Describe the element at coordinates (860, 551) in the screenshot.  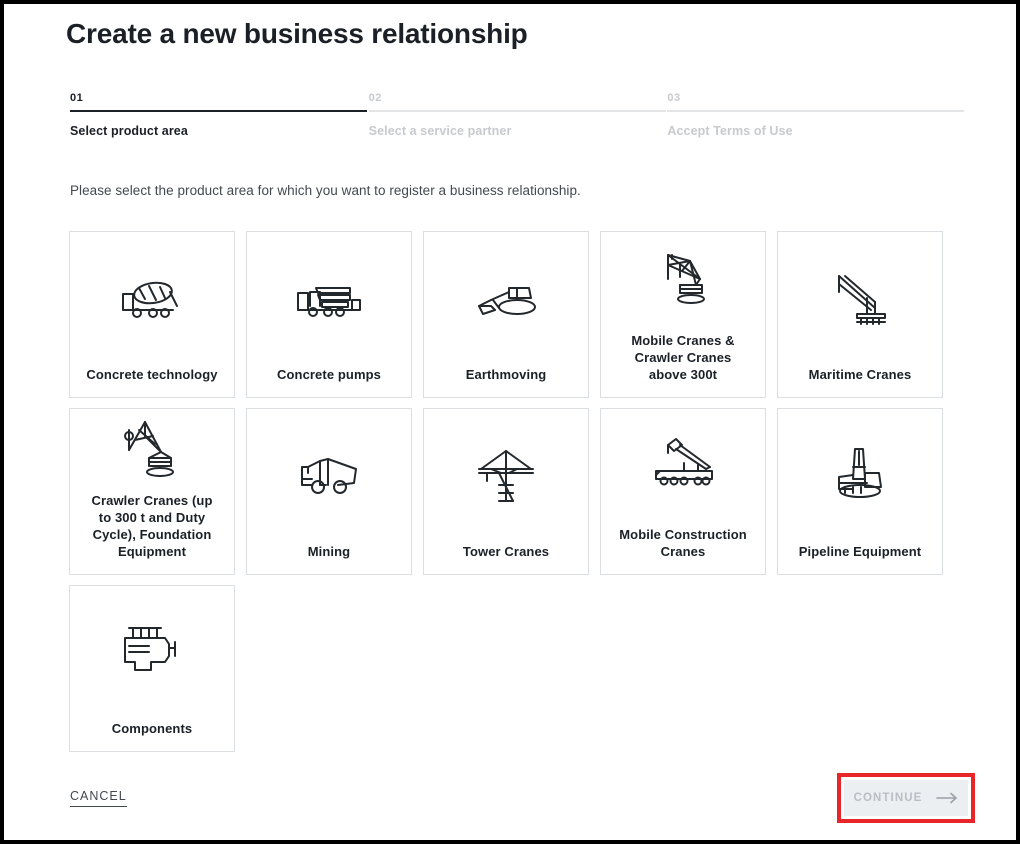
I see `product-area-card-label: Pipeline Equipment` at that location.